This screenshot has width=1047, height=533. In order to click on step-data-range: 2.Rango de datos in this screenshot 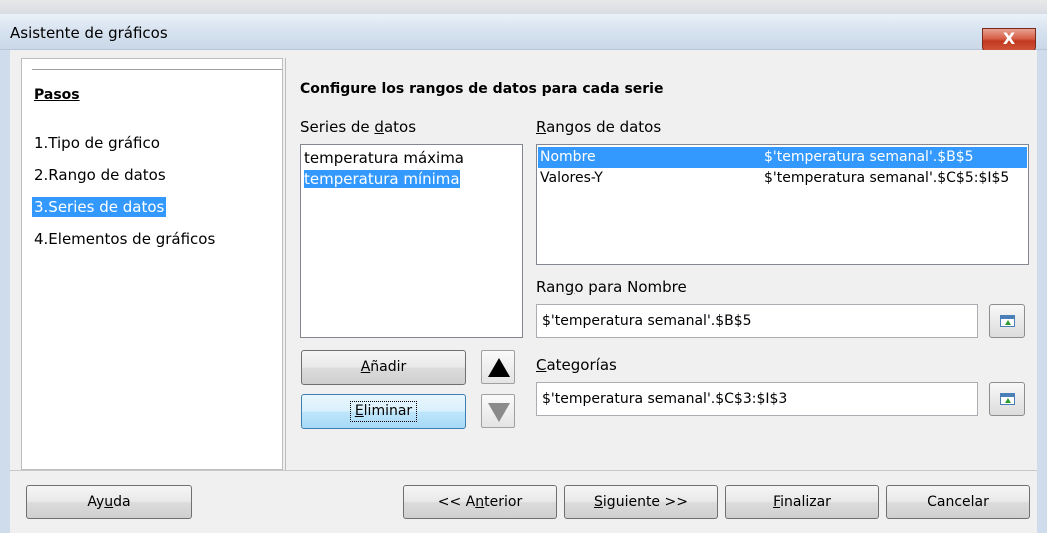, I will do `click(100, 175)`.